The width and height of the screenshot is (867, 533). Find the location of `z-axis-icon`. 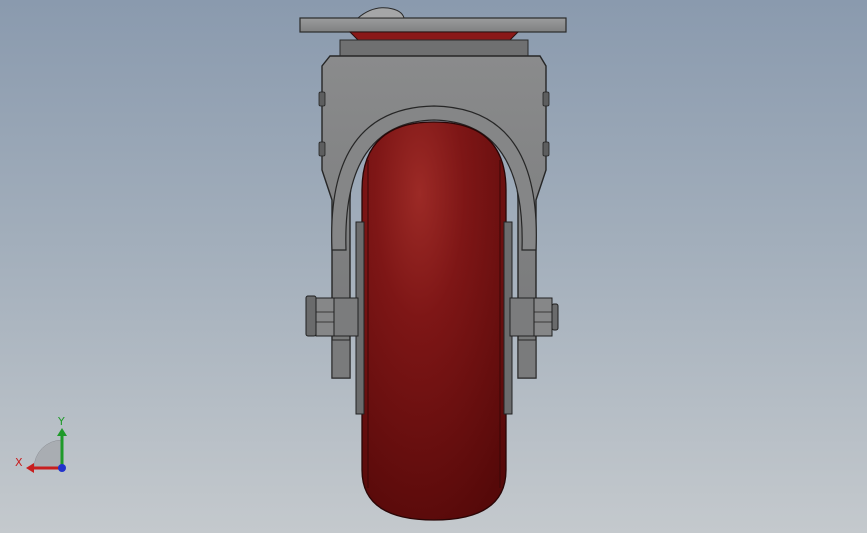

z-axis-icon is located at coordinates (62, 468).